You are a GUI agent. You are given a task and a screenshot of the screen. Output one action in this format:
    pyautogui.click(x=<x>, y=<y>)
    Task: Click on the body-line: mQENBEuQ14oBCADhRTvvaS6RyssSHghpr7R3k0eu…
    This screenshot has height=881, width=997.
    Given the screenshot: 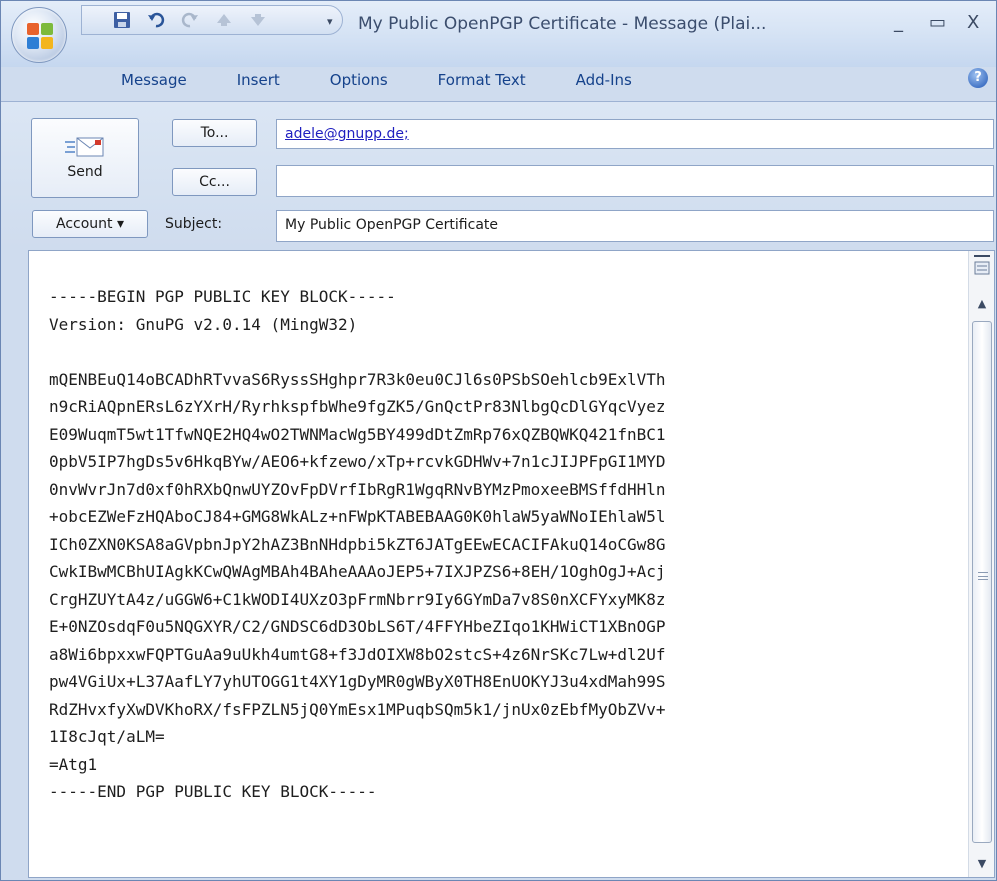 What is the action you would take?
    pyautogui.click(x=357, y=379)
    